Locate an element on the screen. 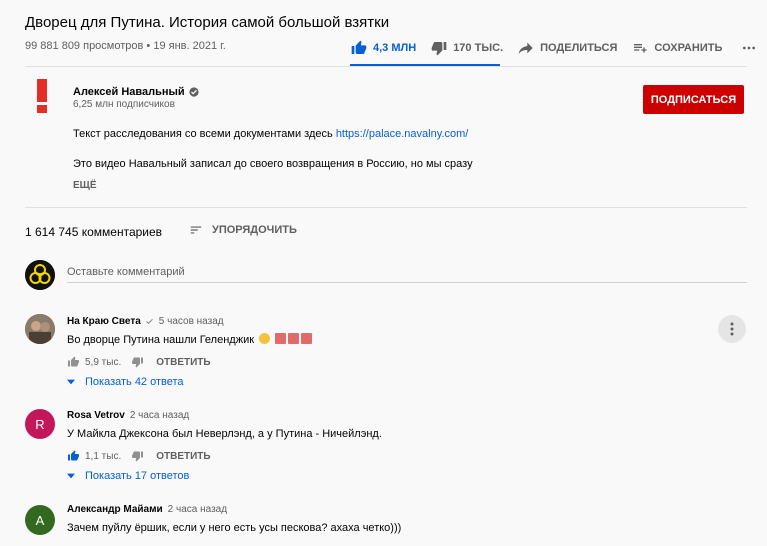  more-actions-button is located at coordinates (751, 48).